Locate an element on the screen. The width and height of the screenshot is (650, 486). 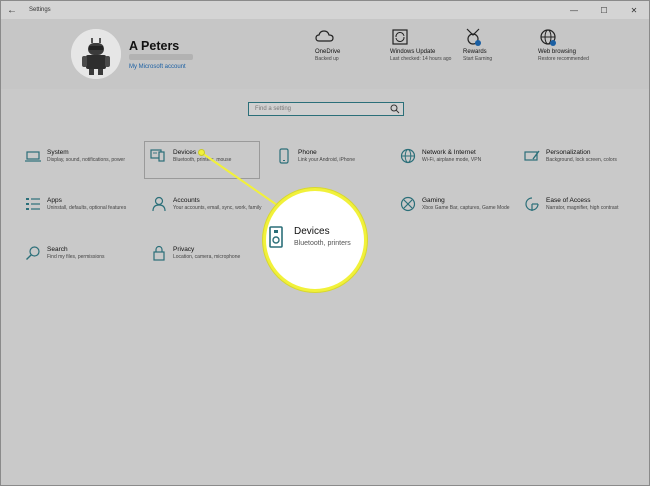
magnifier-title: Devices is located at coordinates (312, 231).